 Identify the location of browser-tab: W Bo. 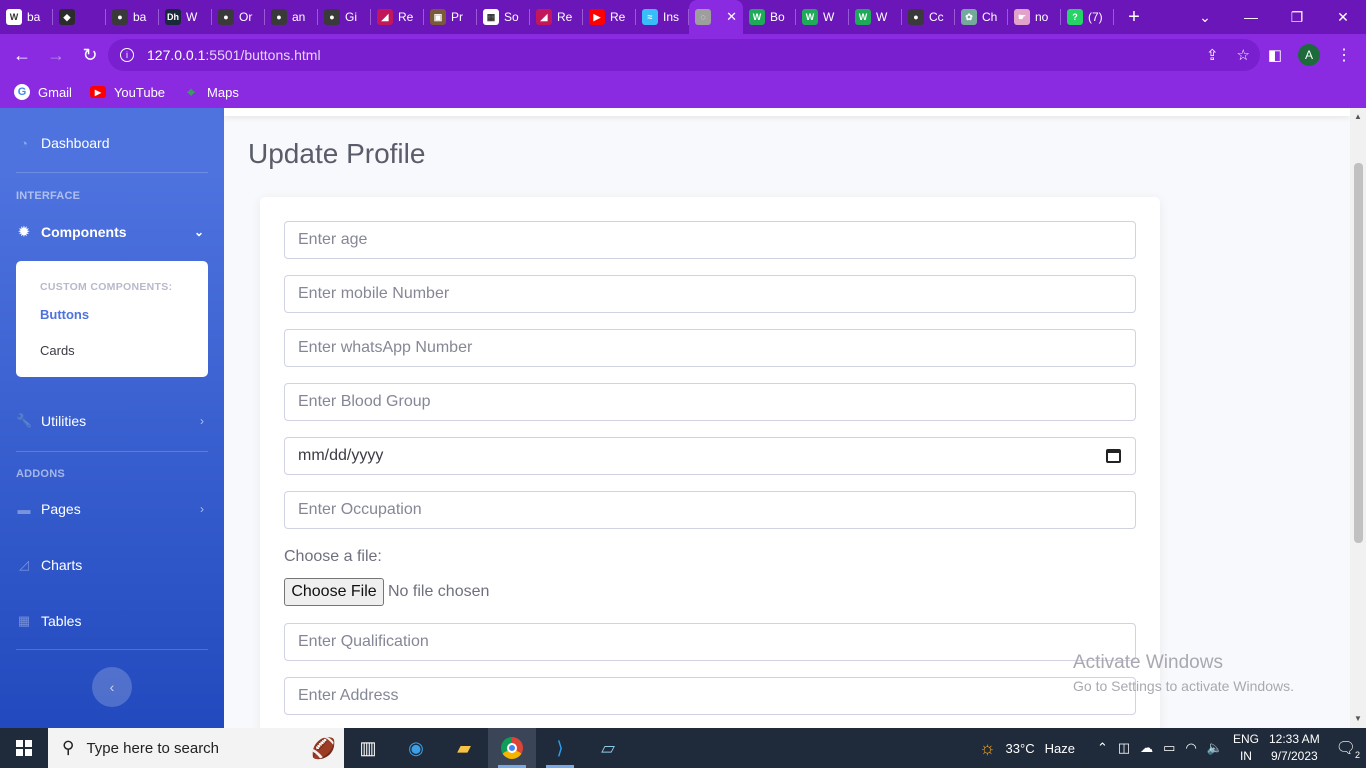
(769, 17).